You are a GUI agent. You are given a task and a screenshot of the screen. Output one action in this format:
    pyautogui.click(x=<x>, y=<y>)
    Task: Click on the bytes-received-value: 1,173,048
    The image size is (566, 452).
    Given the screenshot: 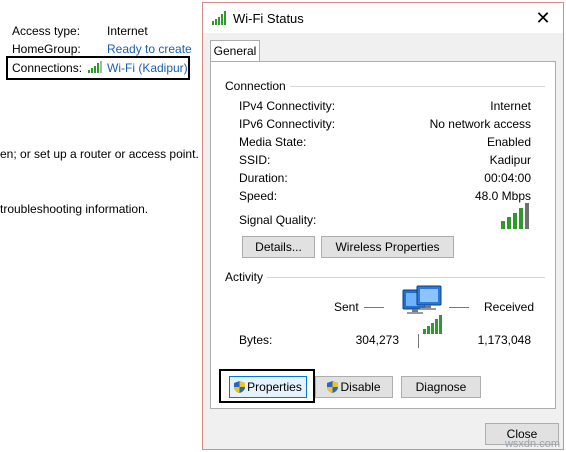 What is the action you would take?
    pyautogui.click(x=504, y=340)
    